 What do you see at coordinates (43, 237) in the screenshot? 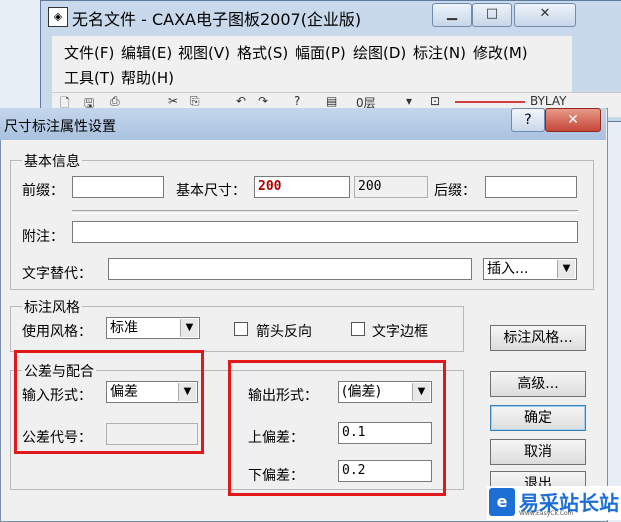
I see `note-label: 附注：` at bounding box center [43, 237].